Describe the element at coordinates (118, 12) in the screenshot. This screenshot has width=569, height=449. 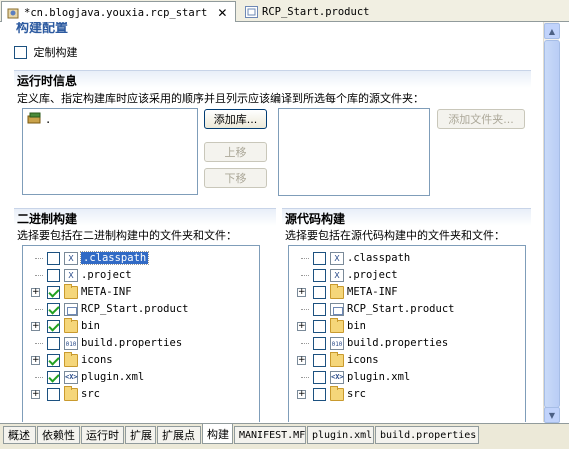
I see `editor-tab-manifest: *cn.blogjava.youxia.rcp_start ✕` at that location.